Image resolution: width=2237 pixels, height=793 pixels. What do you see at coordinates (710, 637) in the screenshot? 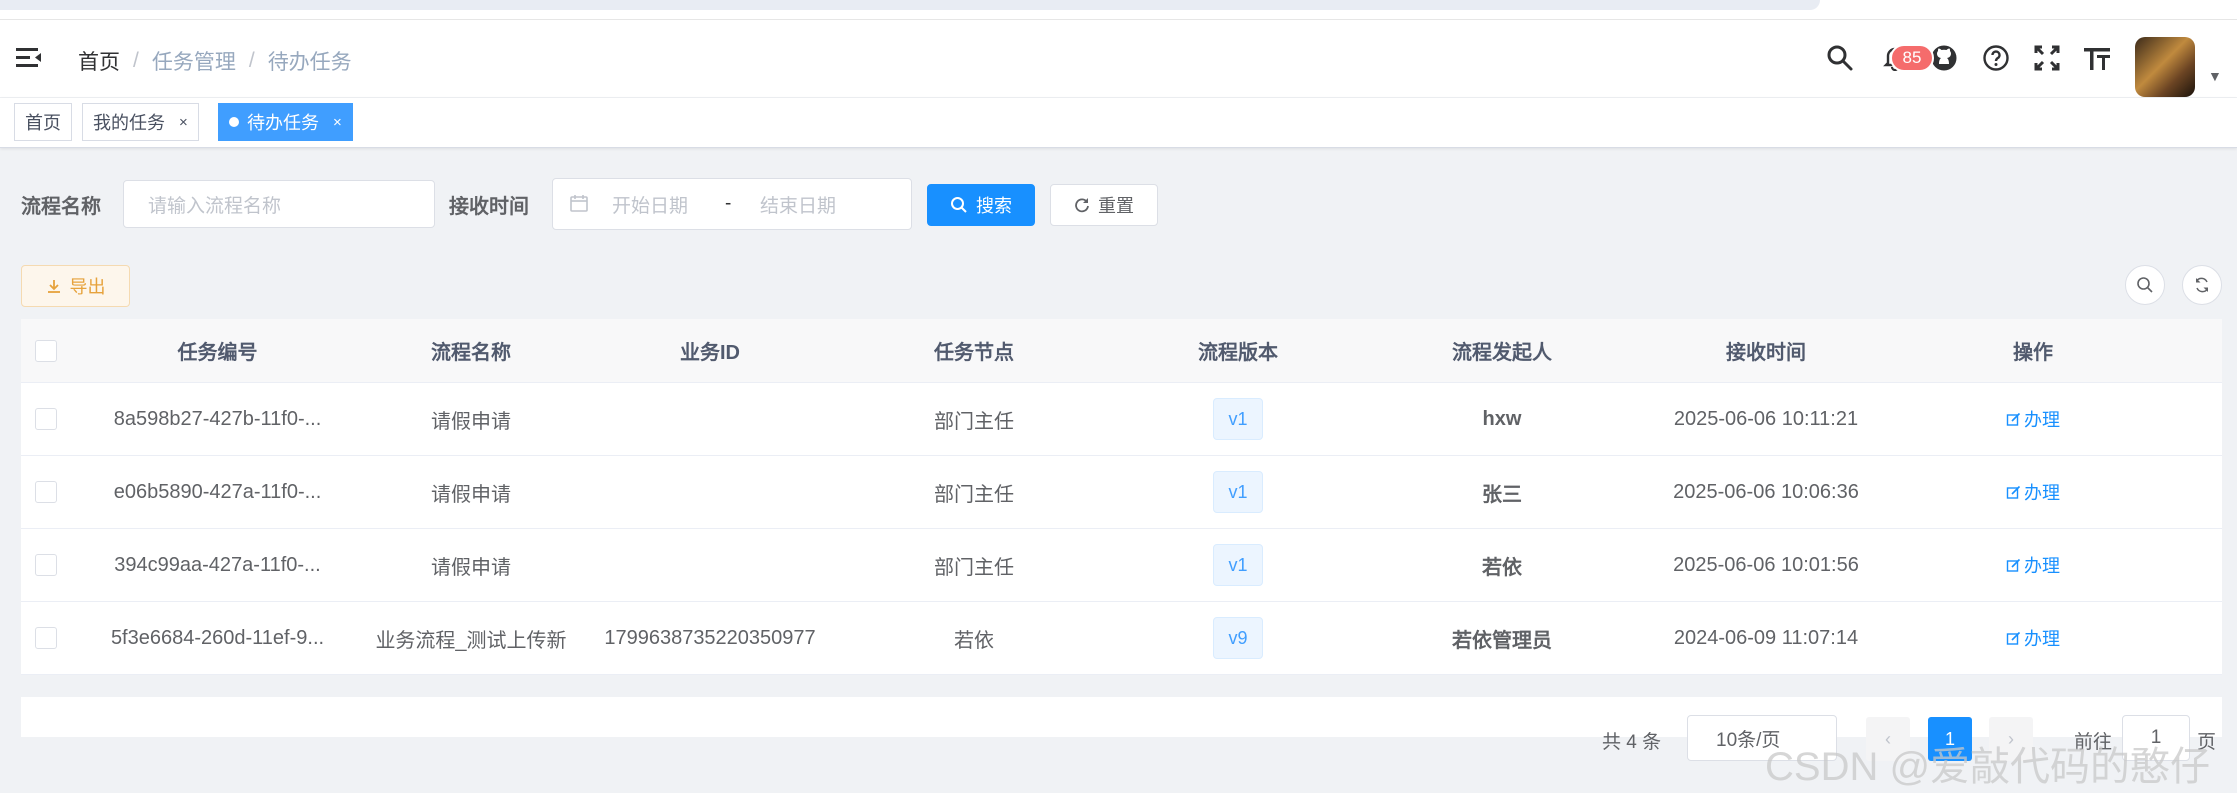
I see `business-id-cell: 1799638735220350977` at bounding box center [710, 637].